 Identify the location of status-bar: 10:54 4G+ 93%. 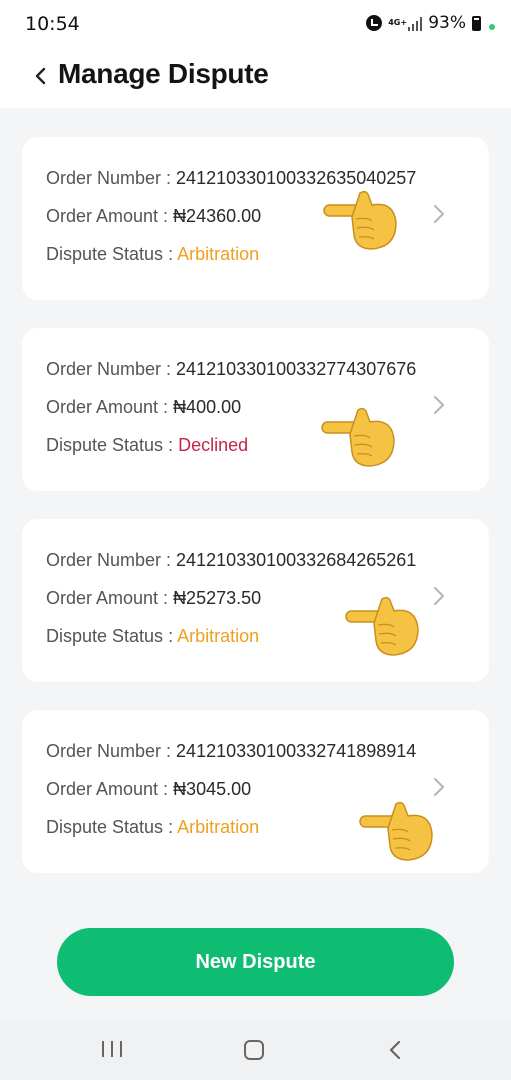
(255, 23).